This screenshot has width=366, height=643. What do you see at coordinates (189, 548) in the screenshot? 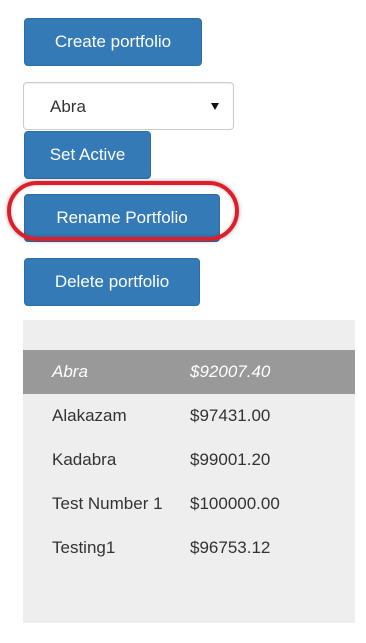
I see `portfolio-row: Testing1 $96753.12` at bounding box center [189, 548].